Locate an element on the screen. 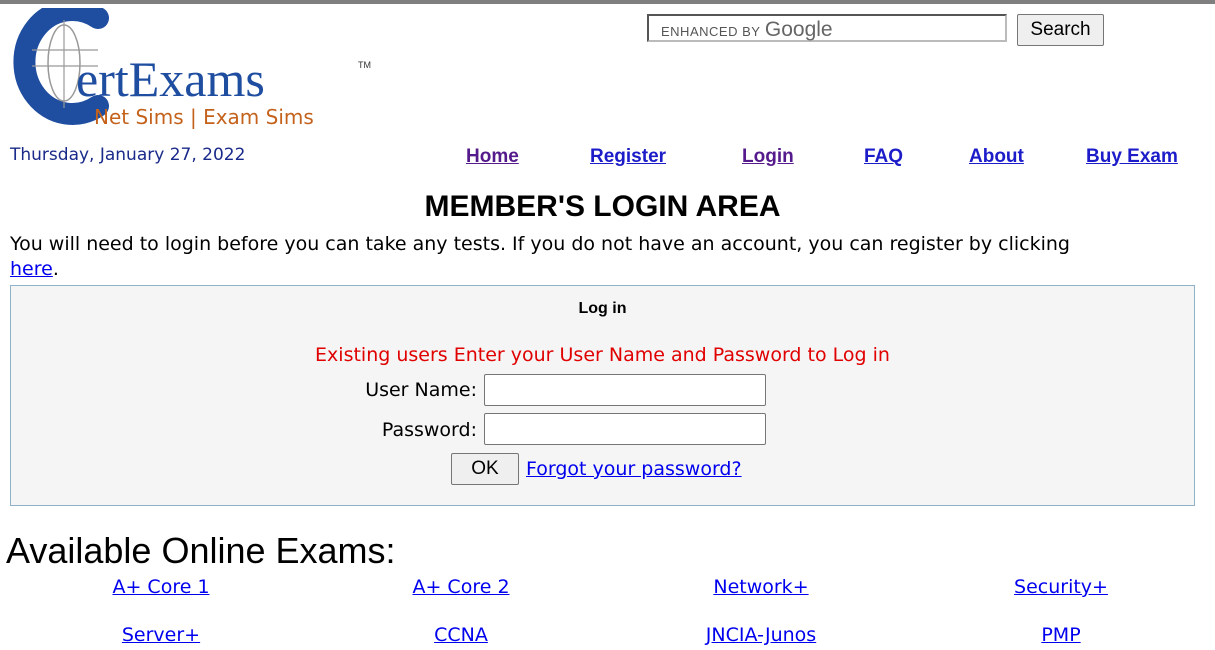 Image resolution: width=1215 pixels, height=650 pixels. top-border is located at coordinates (607, 2).